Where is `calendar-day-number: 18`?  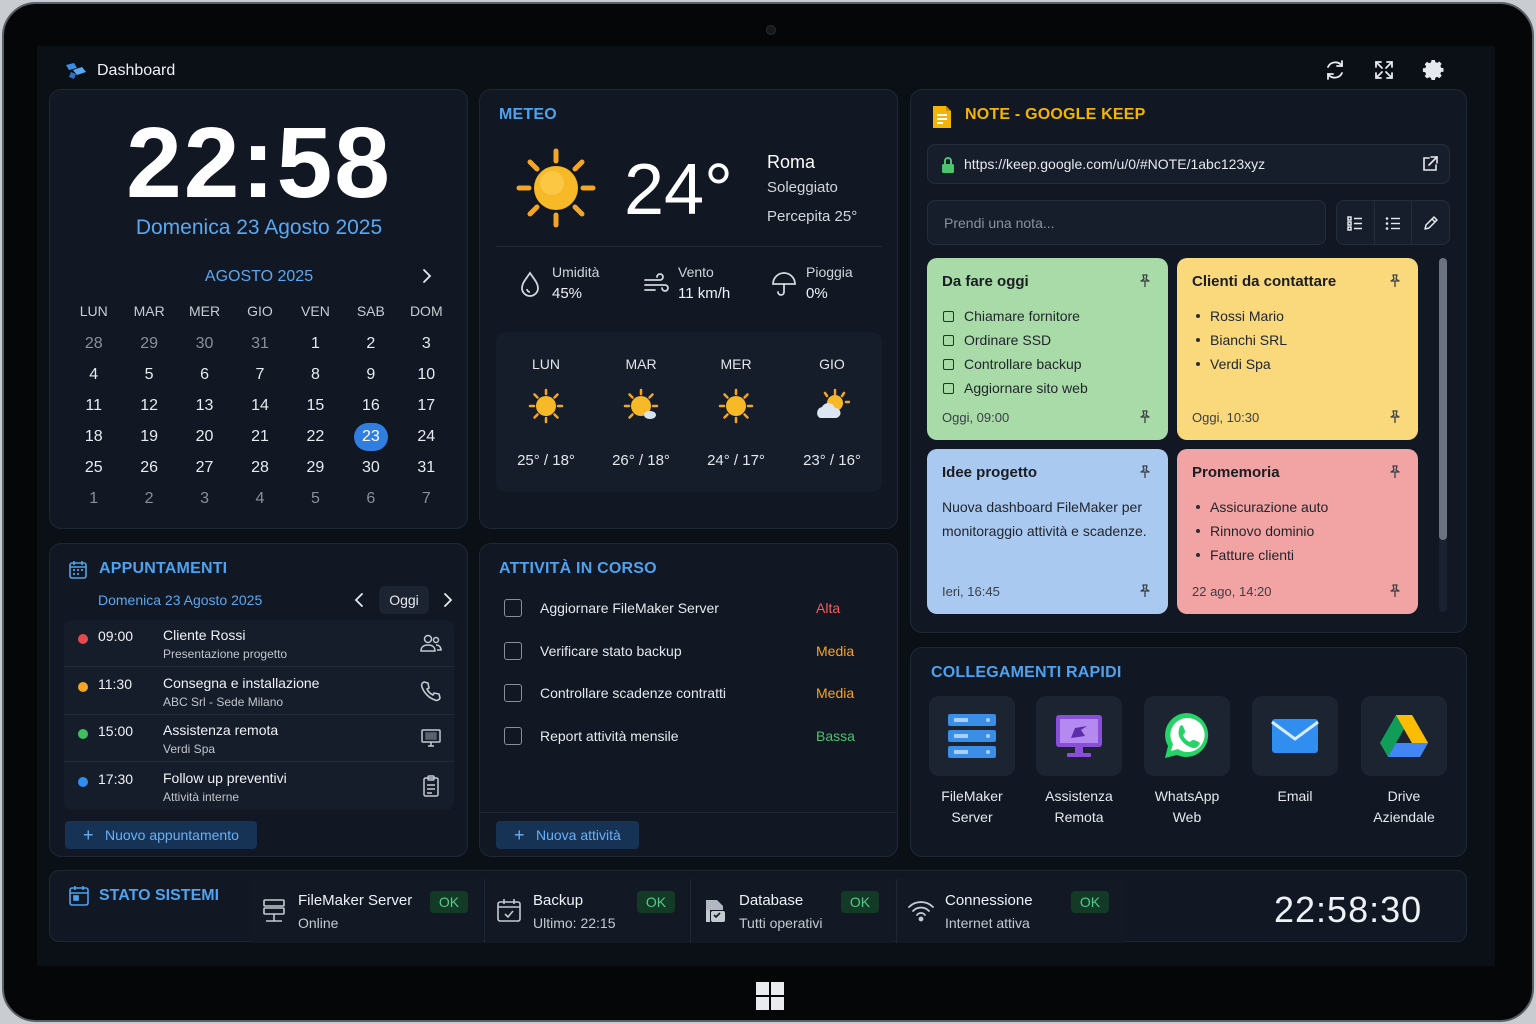
calendar-day-number: 18 is located at coordinates (93, 436).